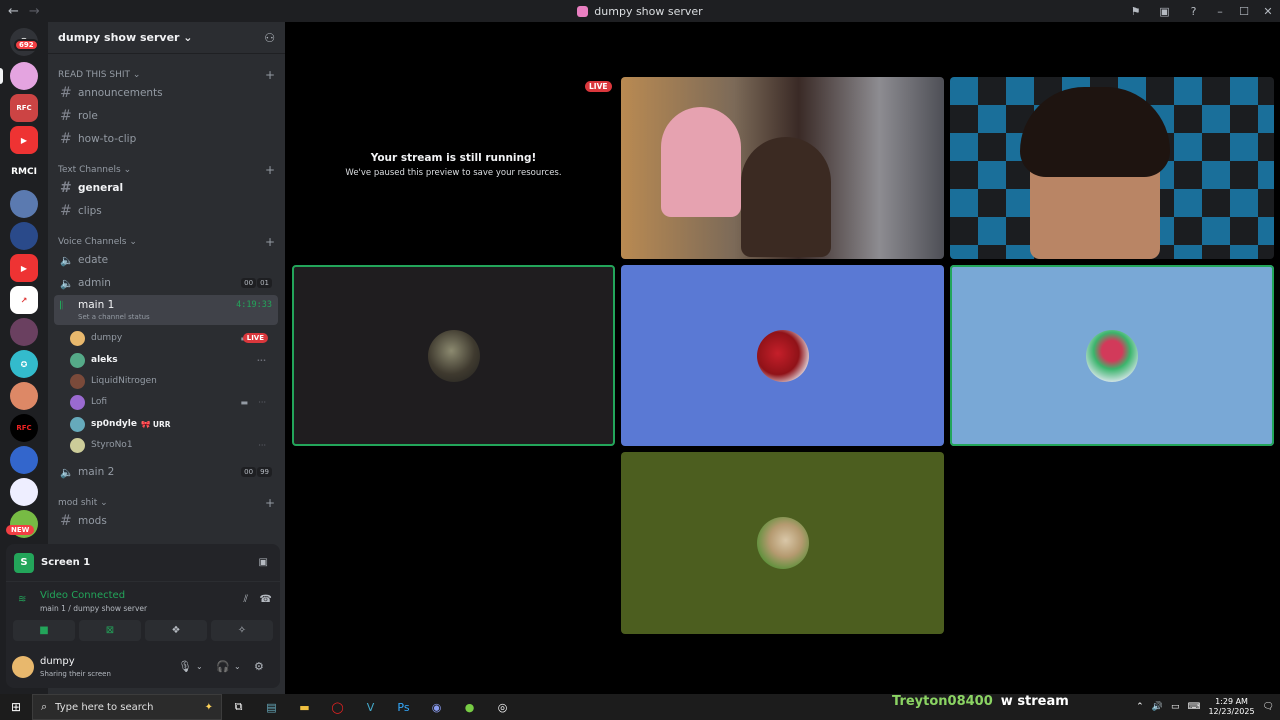 The height and width of the screenshot is (720, 1280). What do you see at coordinates (44, 630) in the screenshot?
I see `camera-button: ■` at bounding box center [44, 630].